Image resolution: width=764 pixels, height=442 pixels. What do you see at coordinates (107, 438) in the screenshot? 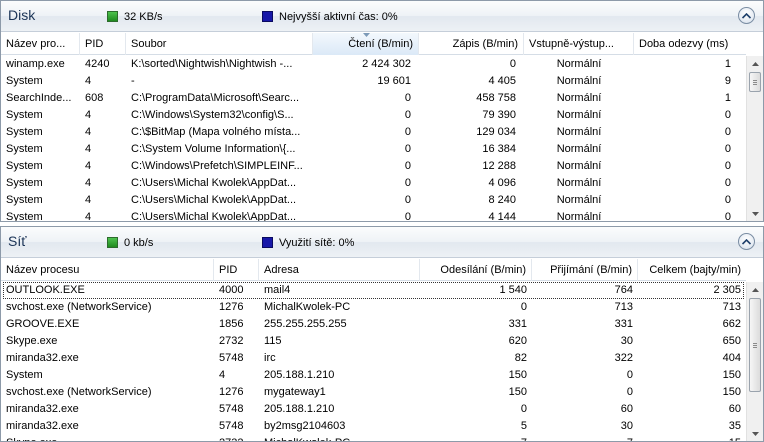
I see `network-process-cell-name: Skype.exe` at bounding box center [107, 438].